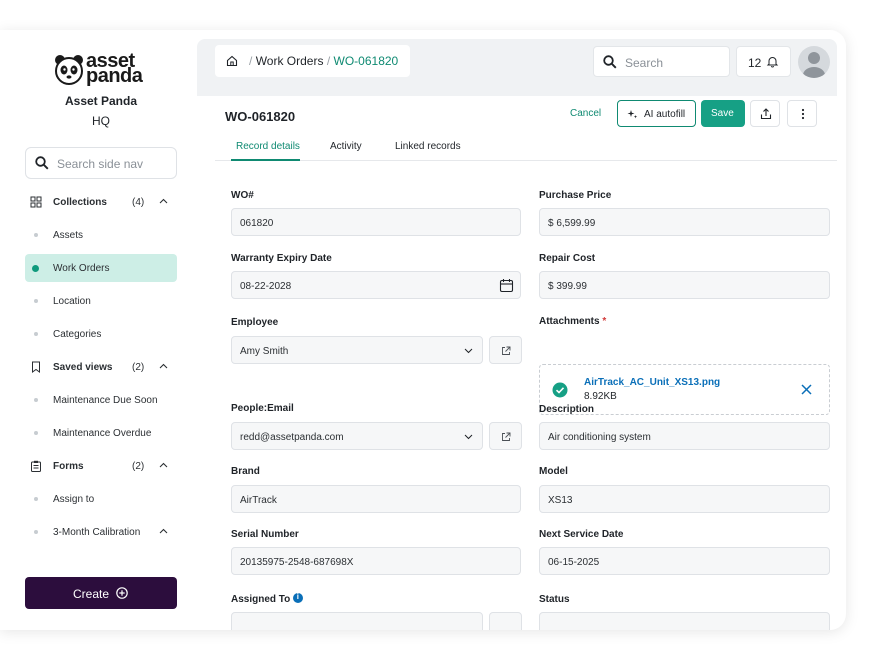  I want to click on sidebar-item-saved-views: Saved views (2), so click(101, 367).